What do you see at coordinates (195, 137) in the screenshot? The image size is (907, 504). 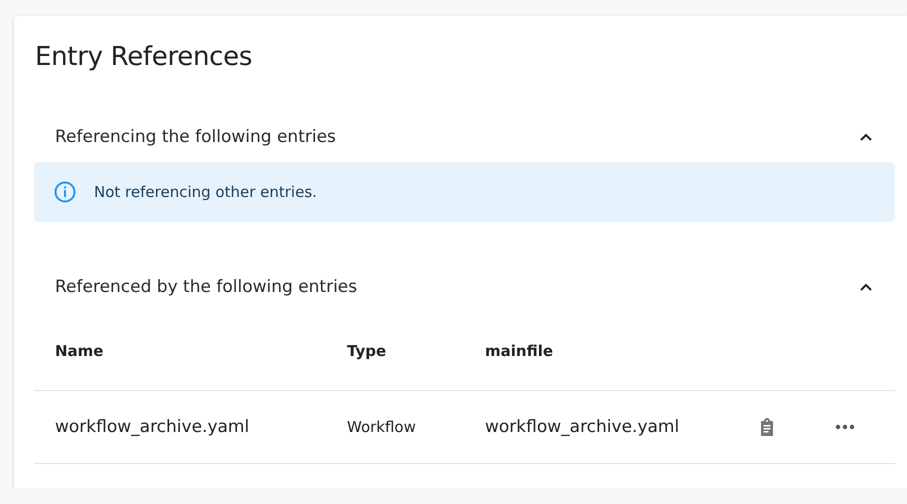 I see `section-heading: Referencing the following entries` at bounding box center [195, 137].